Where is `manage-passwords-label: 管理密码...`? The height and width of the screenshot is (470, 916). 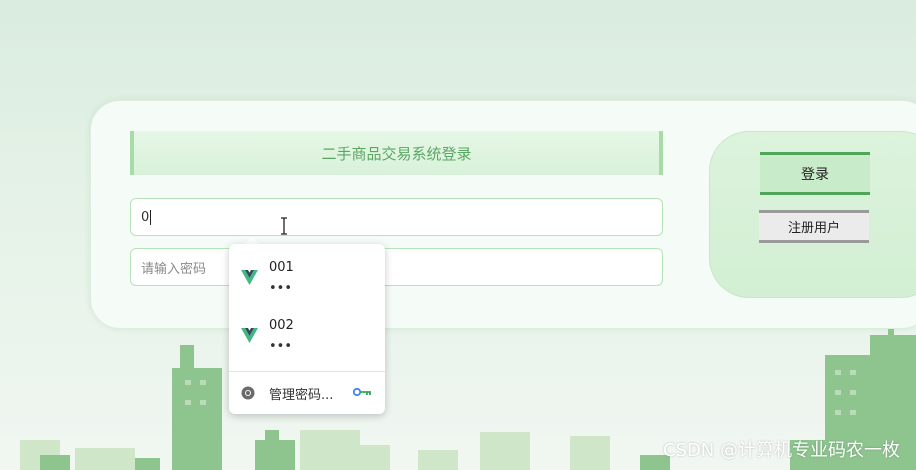
manage-passwords-label: 管理密码... is located at coordinates (301, 395).